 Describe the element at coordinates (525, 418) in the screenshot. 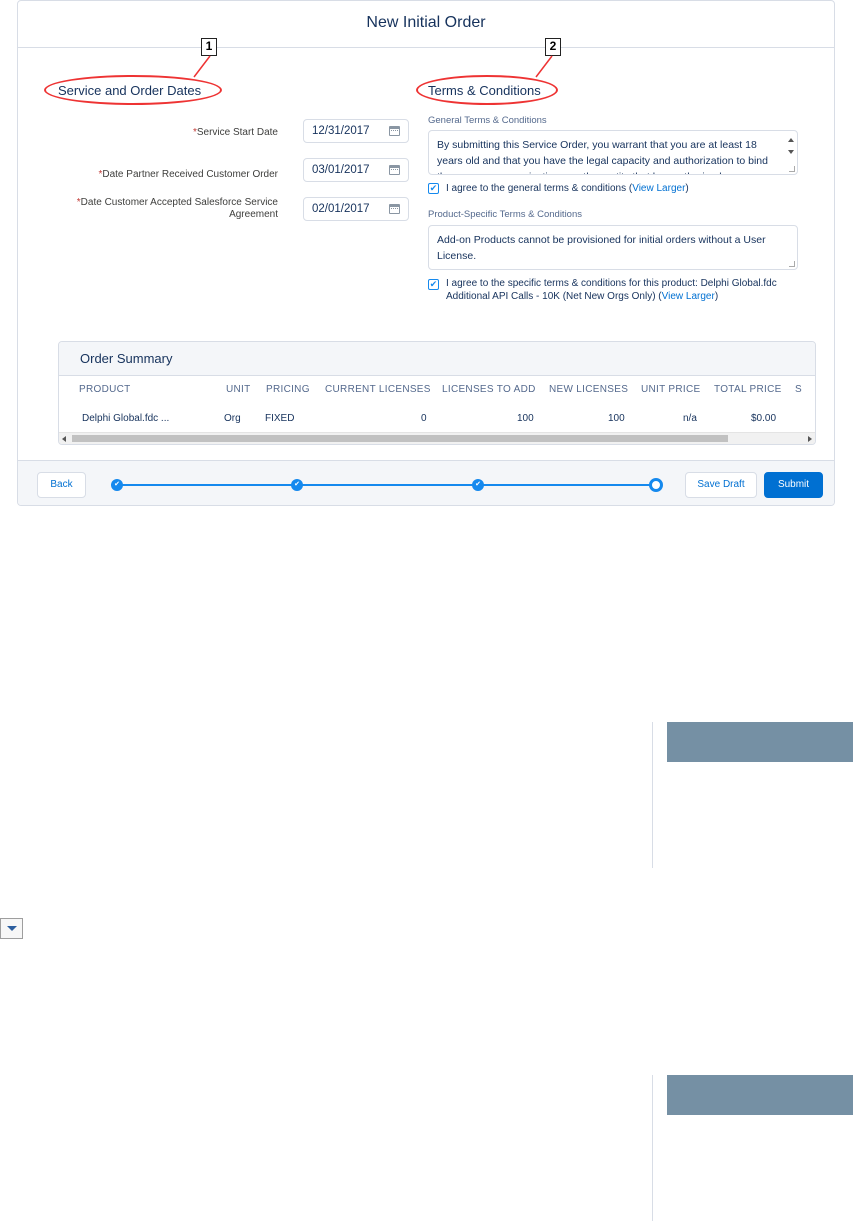

I see `cell-licenses-to-add: 100` at that location.